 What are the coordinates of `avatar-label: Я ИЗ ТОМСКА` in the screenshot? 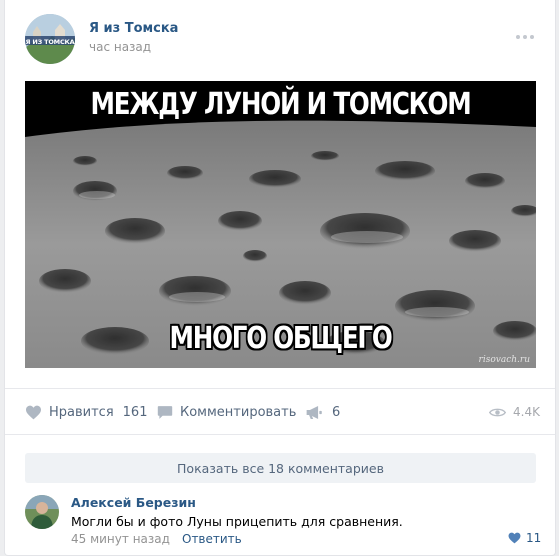 It's located at (50, 42).